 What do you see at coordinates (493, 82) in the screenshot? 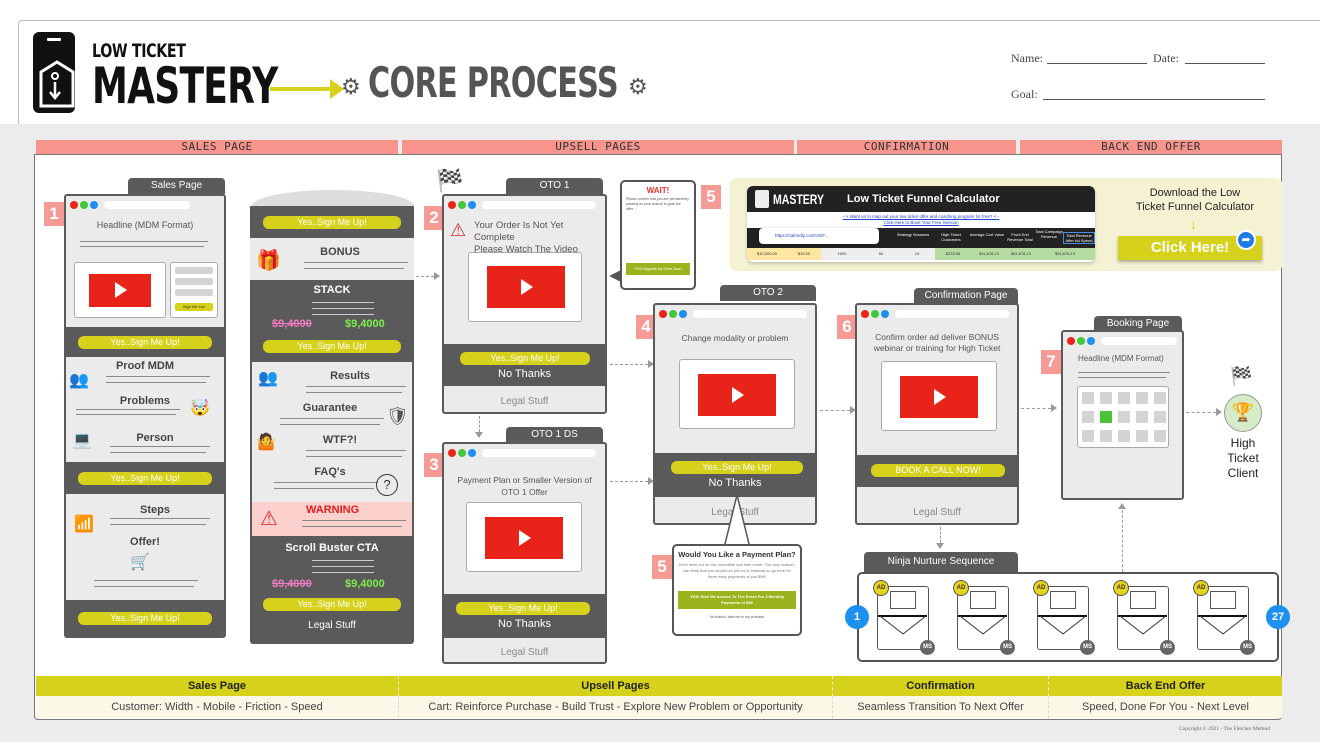
I see `page-title: CORE PROCESS` at bounding box center [493, 82].